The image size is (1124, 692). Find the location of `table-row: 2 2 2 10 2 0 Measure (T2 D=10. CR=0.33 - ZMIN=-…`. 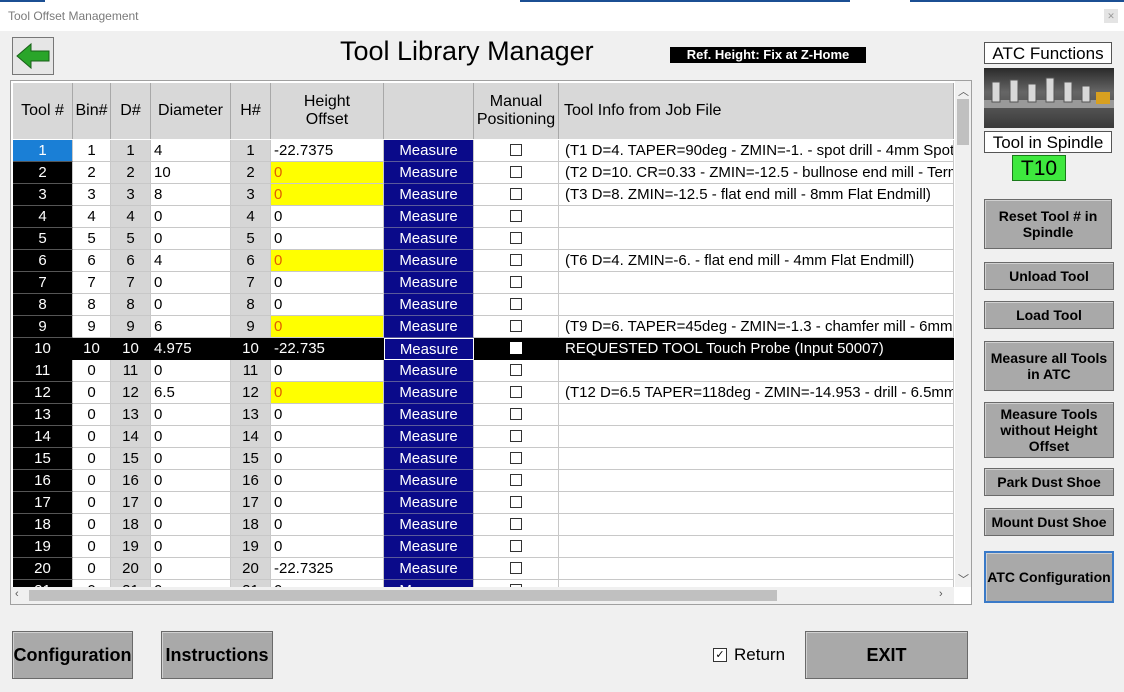

table-row: 2 2 2 10 2 0 Measure (T2 D=10. CR=0.33 - ZMIN=-… is located at coordinates (482, 173).